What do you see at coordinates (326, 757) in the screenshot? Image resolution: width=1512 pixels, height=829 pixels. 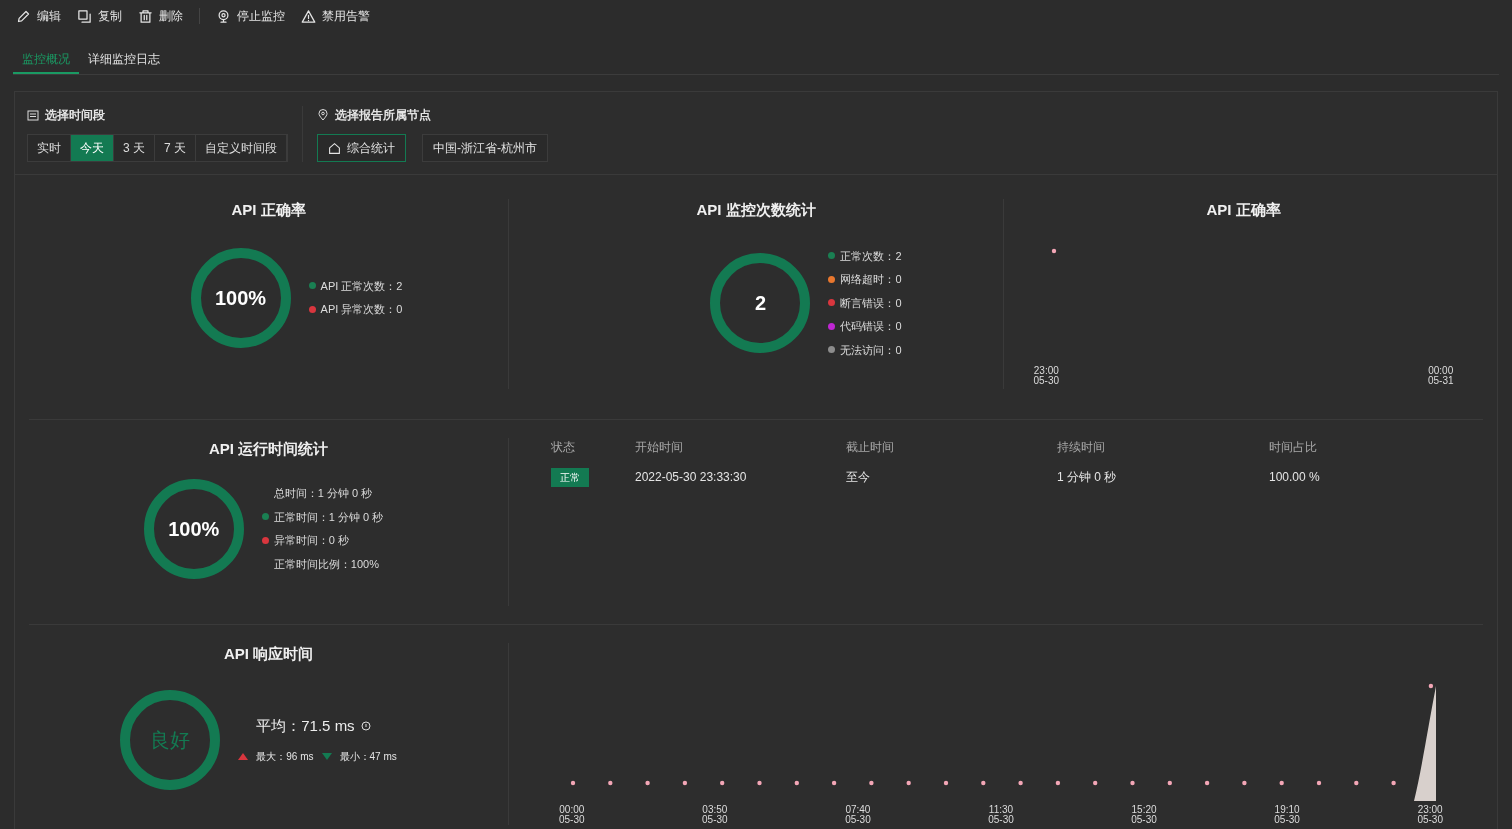 I see `down-triangle-icon` at bounding box center [326, 757].